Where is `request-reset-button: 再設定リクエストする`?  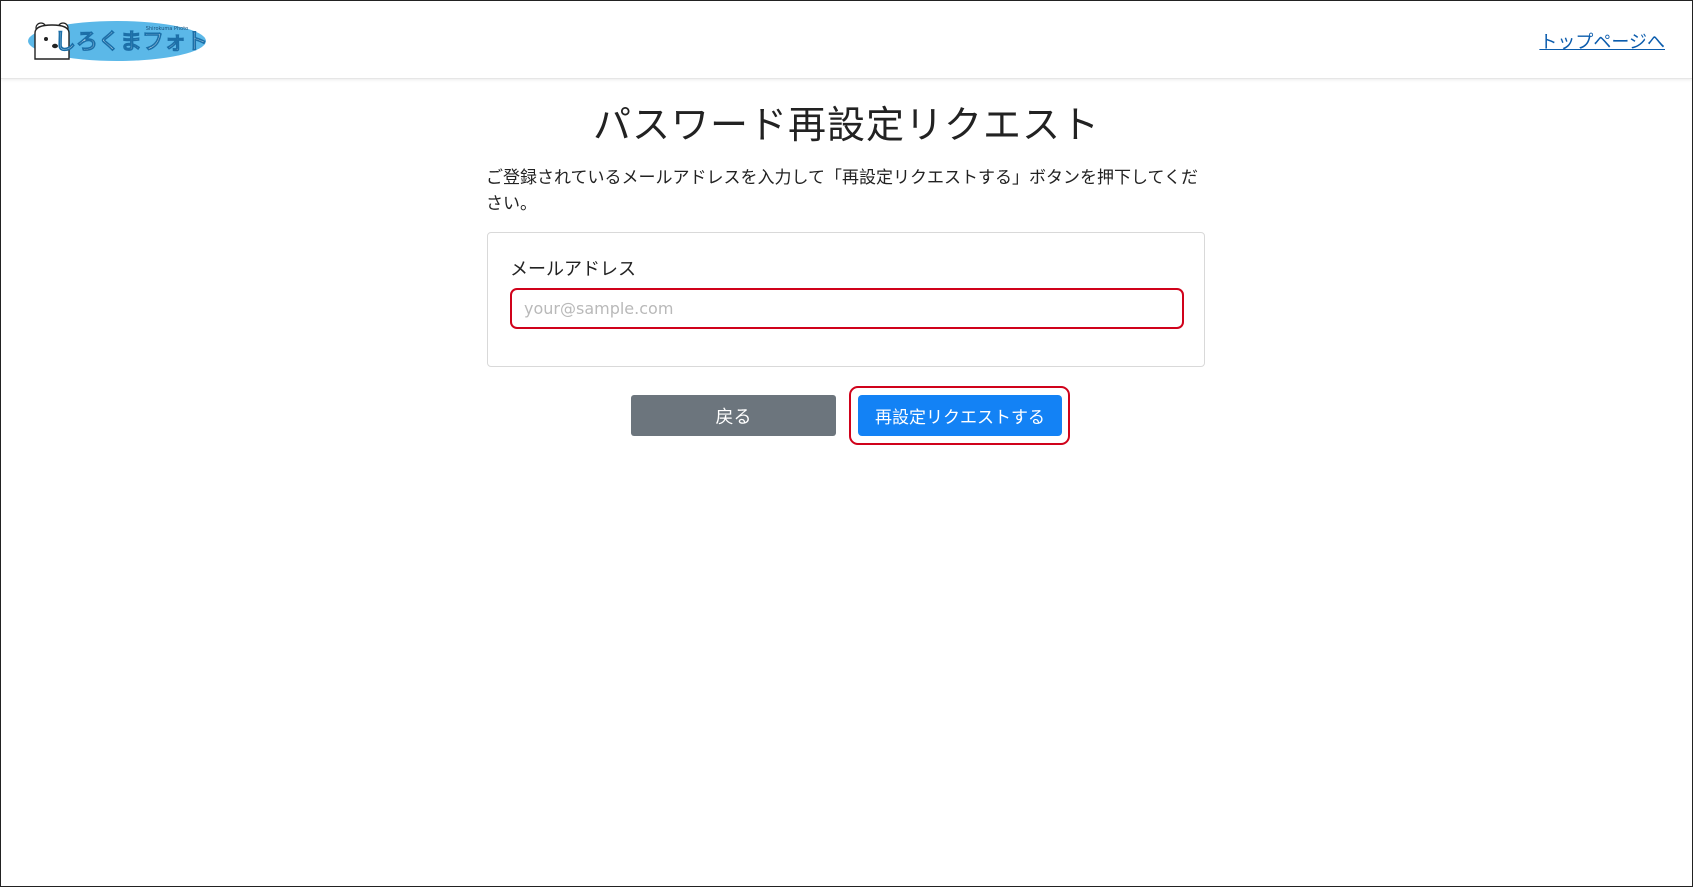 request-reset-button: 再設定リクエストする is located at coordinates (960, 415).